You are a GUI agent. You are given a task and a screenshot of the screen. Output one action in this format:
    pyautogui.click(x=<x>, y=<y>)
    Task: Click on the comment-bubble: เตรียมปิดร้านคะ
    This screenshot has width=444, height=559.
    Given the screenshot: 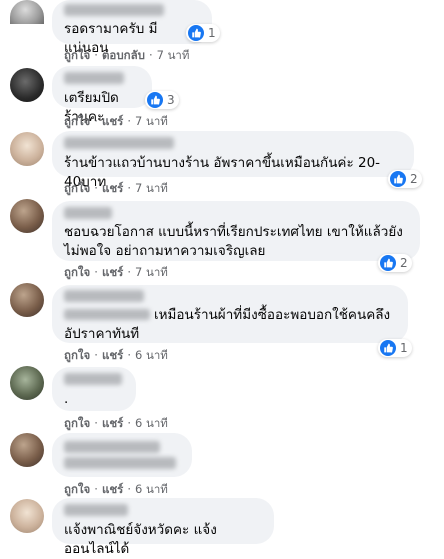 What is the action you would take?
    pyautogui.click(x=102, y=95)
    